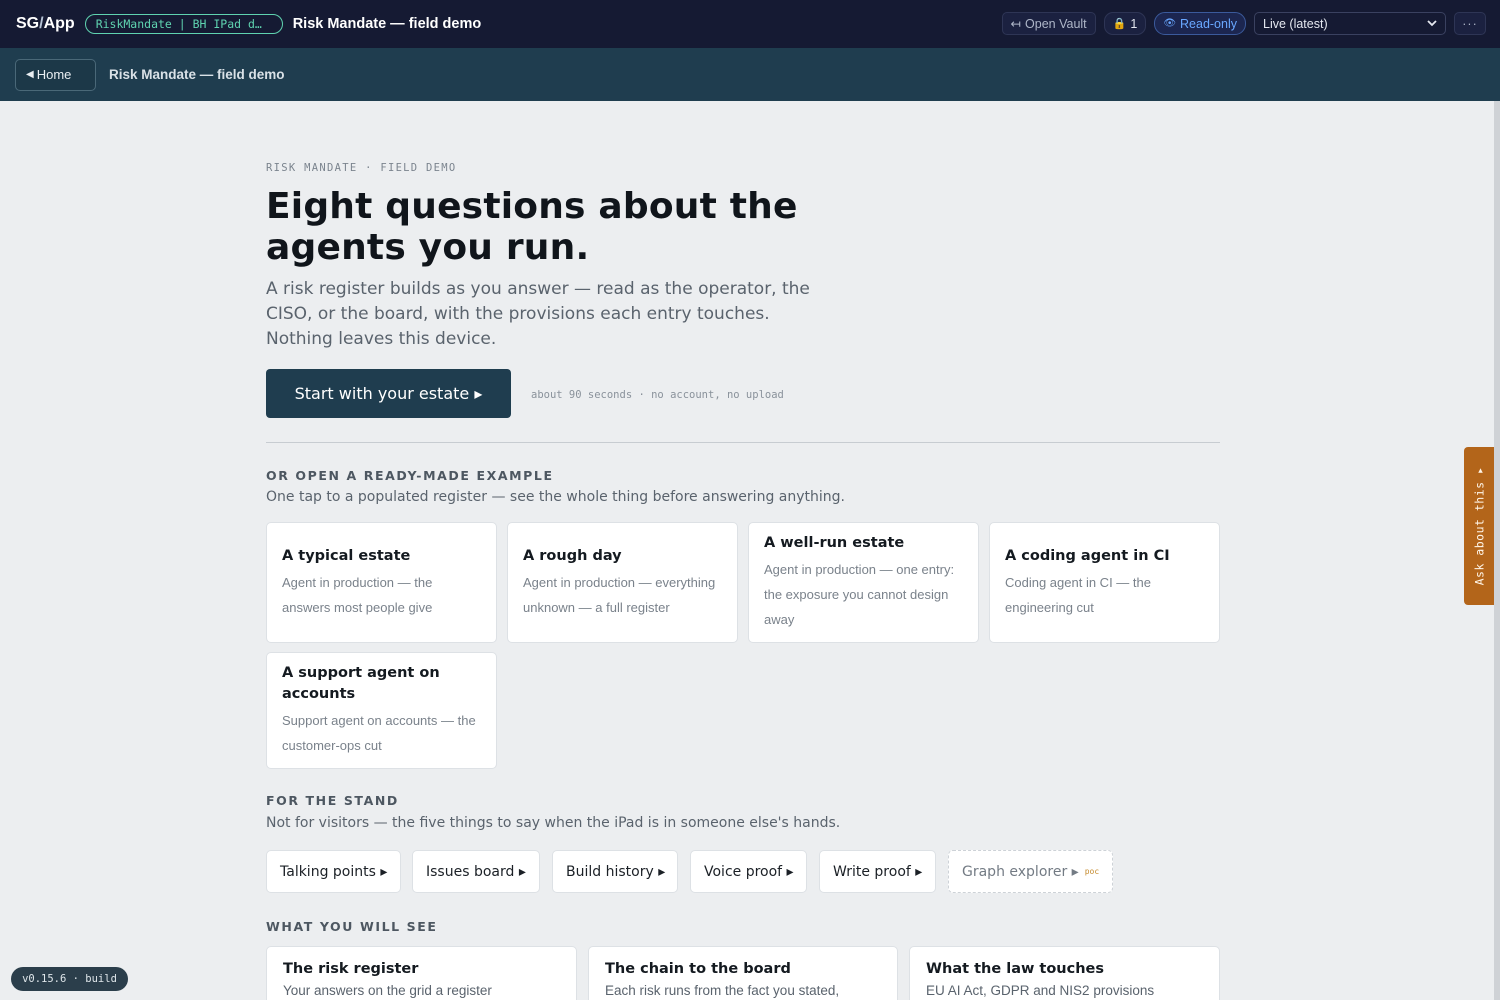 The height and width of the screenshot is (1000, 1500). I want to click on lock-icon: 🔒, so click(1119, 24).